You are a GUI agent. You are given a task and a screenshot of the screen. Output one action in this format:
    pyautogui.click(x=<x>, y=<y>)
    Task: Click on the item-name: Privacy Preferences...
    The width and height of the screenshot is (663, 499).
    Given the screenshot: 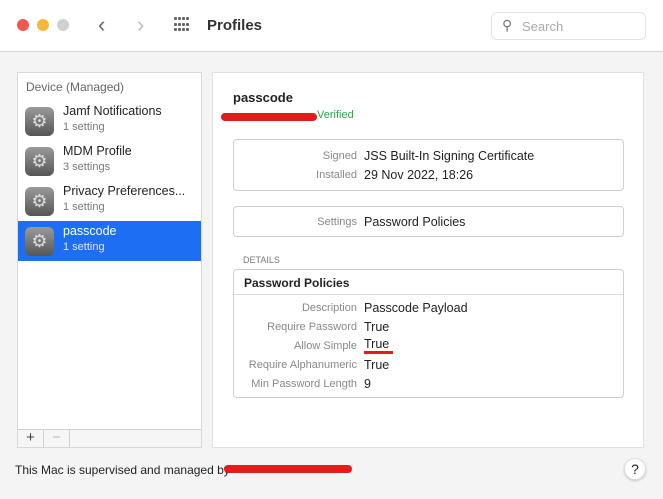 What is the action you would take?
    pyautogui.click(x=124, y=191)
    